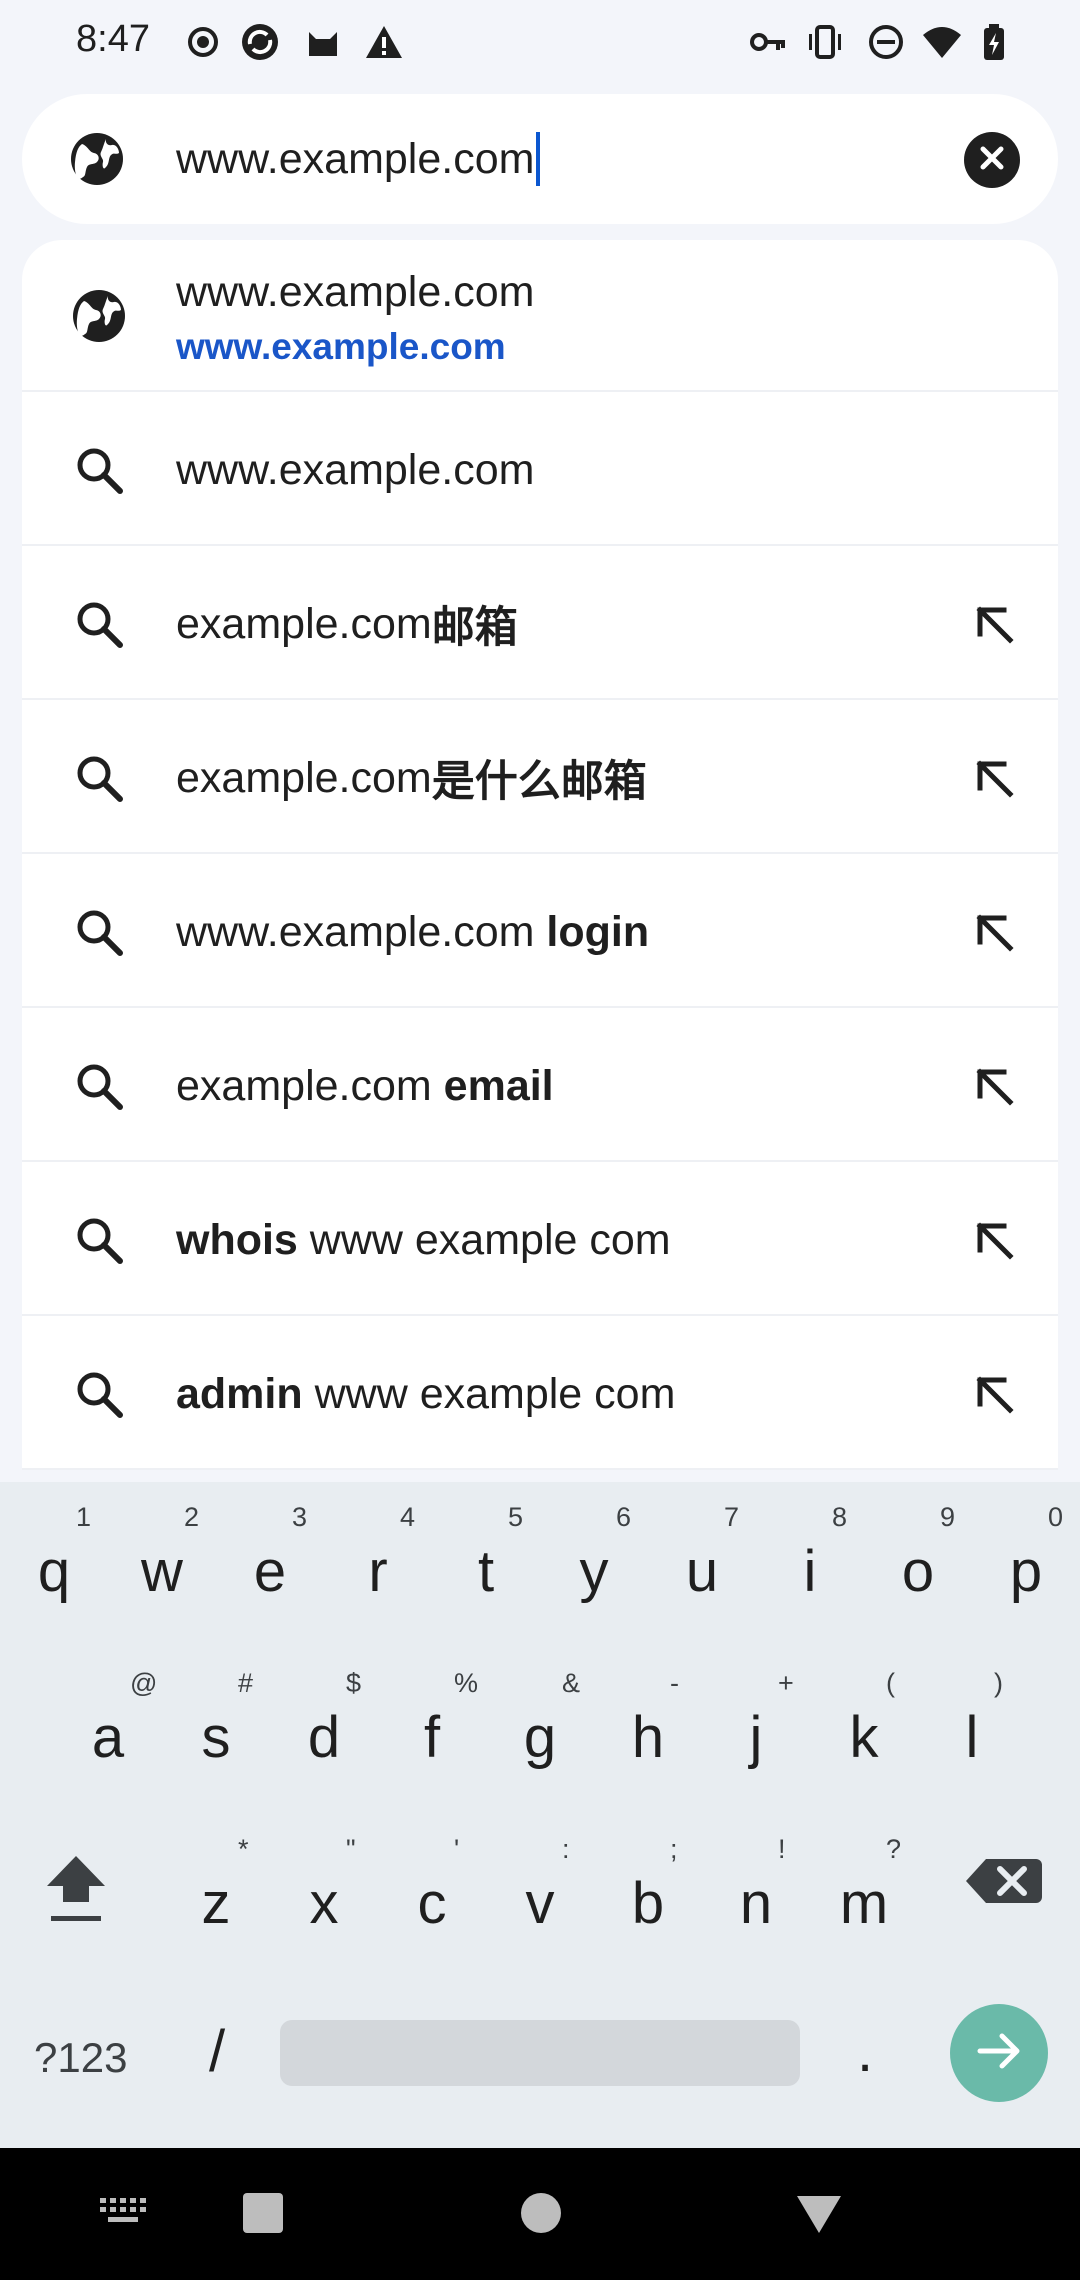  What do you see at coordinates (571, 1683) in the screenshot?
I see `key-hint: &` at bounding box center [571, 1683].